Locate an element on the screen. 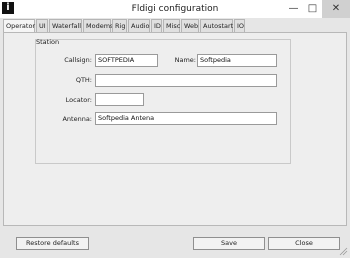  close-window-icon: ✕ is located at coordinates (336, 9).